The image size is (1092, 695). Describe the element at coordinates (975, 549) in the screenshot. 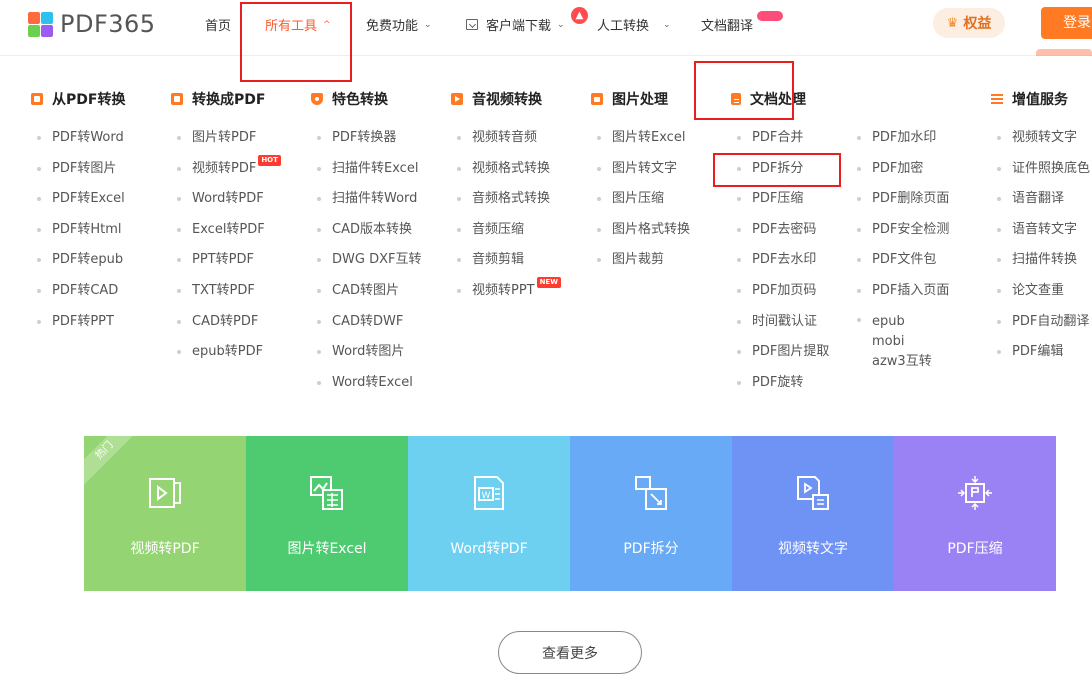

I see `tile-label: PDF压缩` at that location.